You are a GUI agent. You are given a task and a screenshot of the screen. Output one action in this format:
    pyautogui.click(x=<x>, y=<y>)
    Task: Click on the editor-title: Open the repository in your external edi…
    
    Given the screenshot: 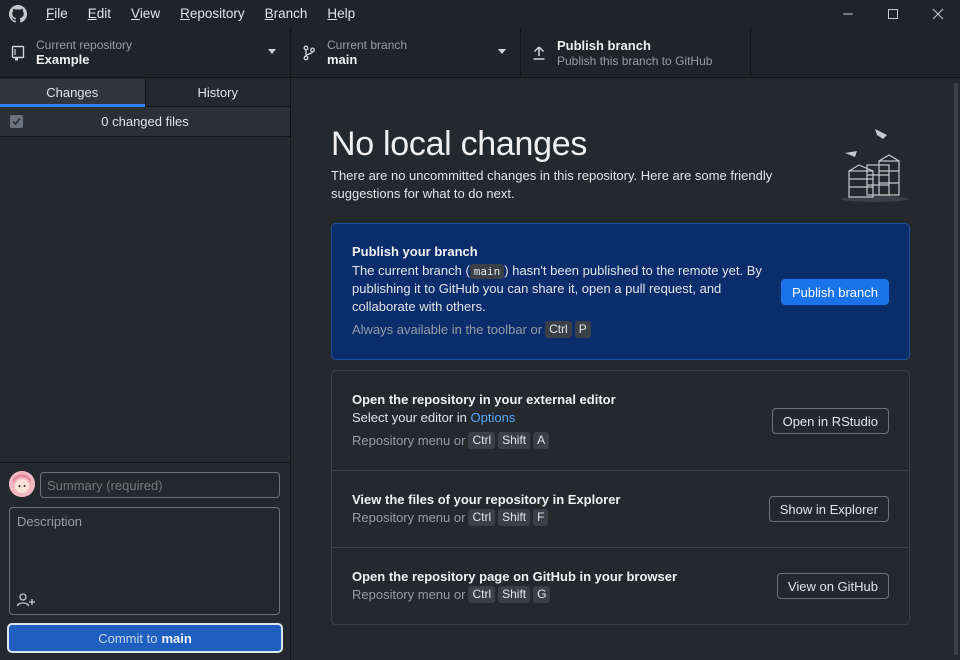 What is the action you would take?
    pyautogui.click(x=484, y=399)
    